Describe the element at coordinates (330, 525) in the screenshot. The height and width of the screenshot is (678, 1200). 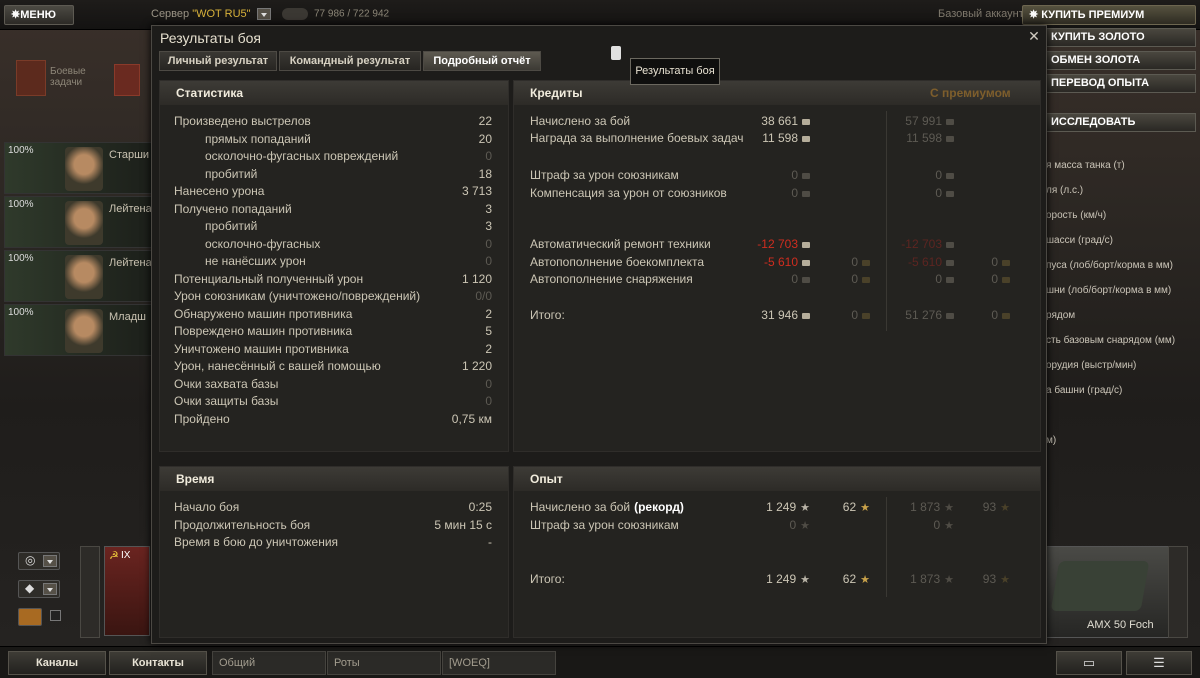
I see `time-row: Продолжительность боя 5 мин 15 с` at that location.